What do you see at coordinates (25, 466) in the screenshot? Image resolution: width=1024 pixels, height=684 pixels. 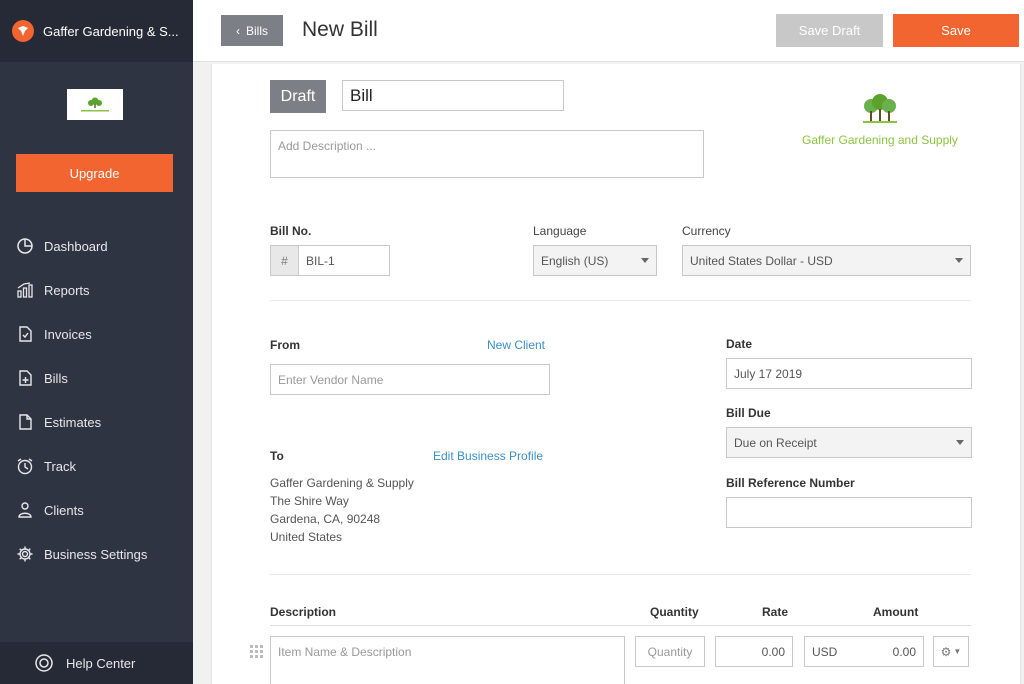 I see `track-icon` at bounding box center [25, 466].